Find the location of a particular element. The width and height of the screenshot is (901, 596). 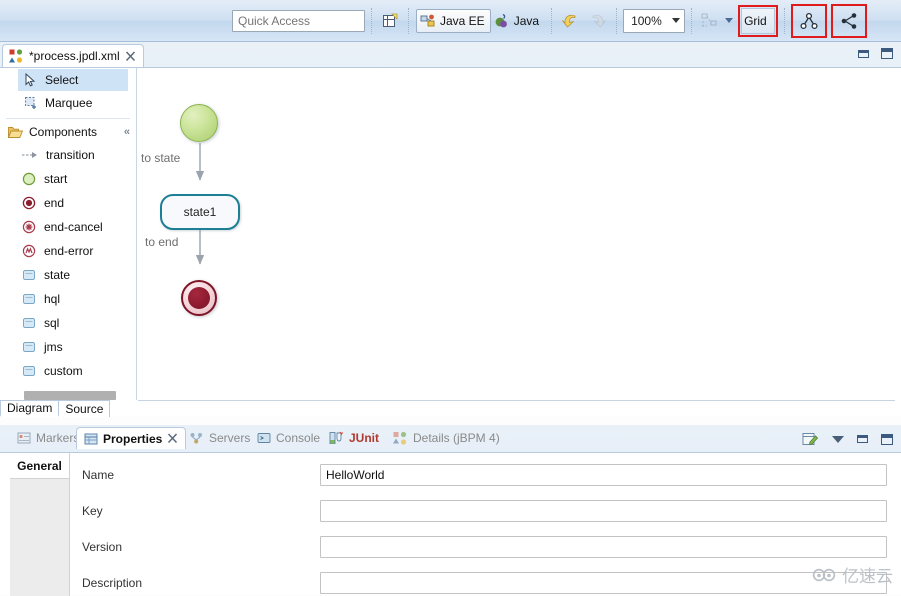

view-tab-properties: Properties is located at coordinates (131, 438).